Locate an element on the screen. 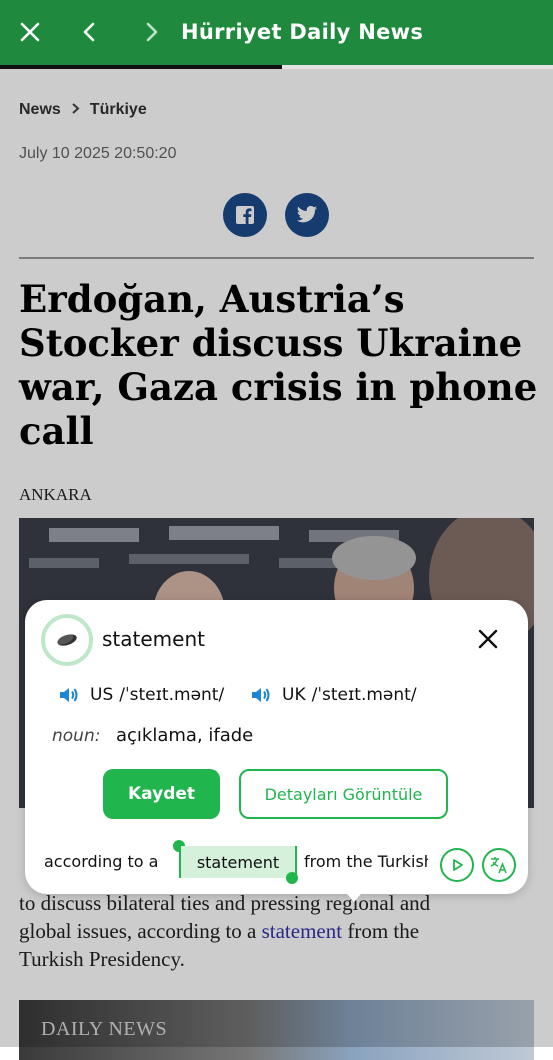 The height and width of the screenshot is (1060, 553). header-title: Hürriyet Daily News is located at coordinates (302, 32).